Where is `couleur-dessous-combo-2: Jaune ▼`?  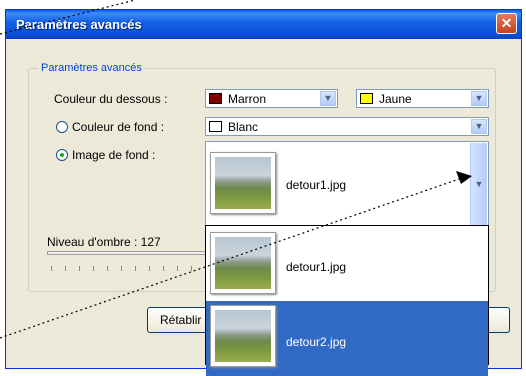
couleur-dessous-combo-2: Jaune ▼ is located at coordinates (422, 98).